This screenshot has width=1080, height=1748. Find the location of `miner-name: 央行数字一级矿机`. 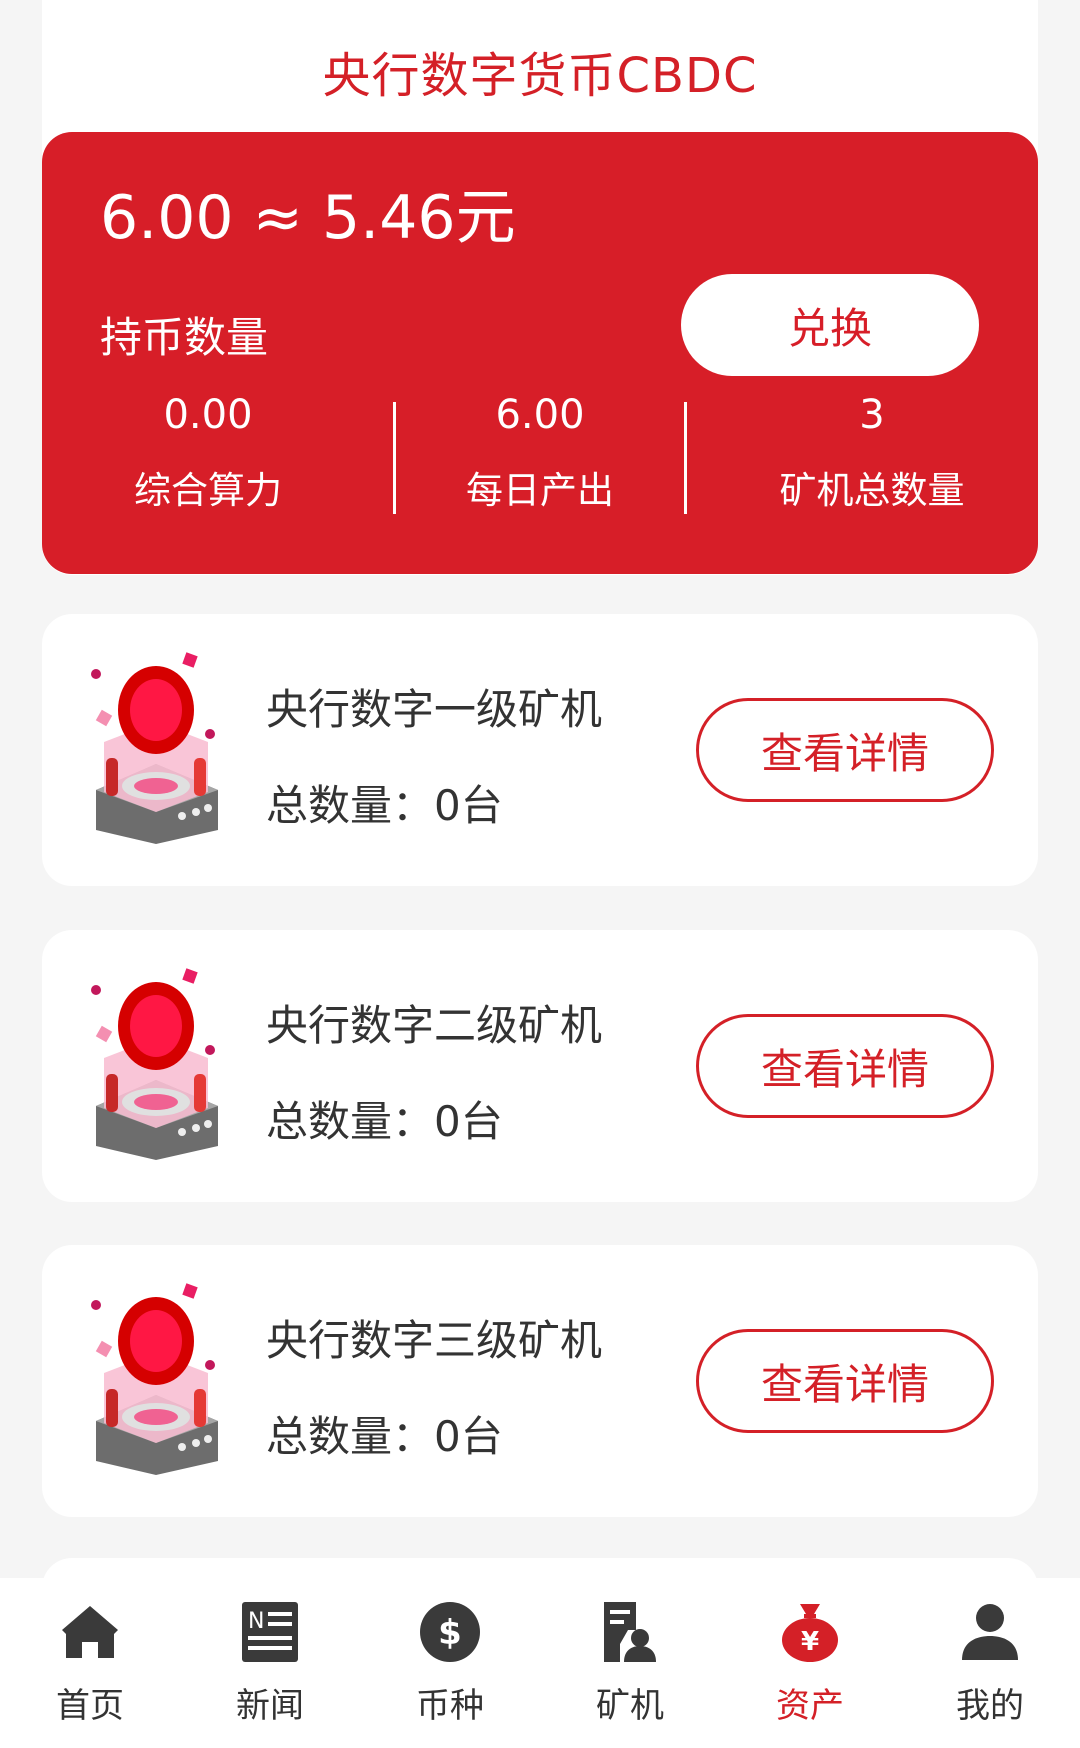

miner-name: 央行数字一级矿机 is located at coordinates (434, 709).